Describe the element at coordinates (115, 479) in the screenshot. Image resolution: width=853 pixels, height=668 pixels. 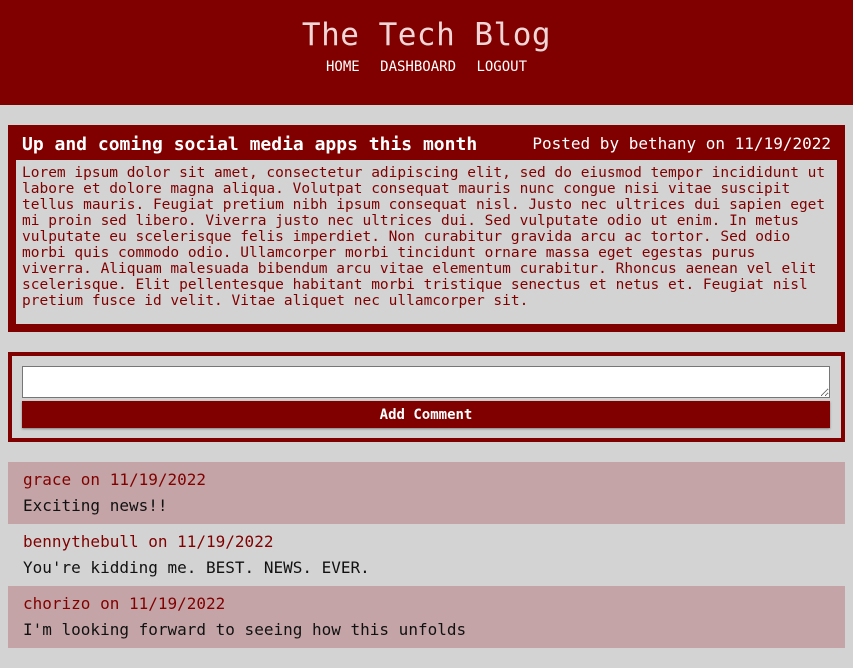
I see `comment-meta: grace on 11/19/2022` at that location.